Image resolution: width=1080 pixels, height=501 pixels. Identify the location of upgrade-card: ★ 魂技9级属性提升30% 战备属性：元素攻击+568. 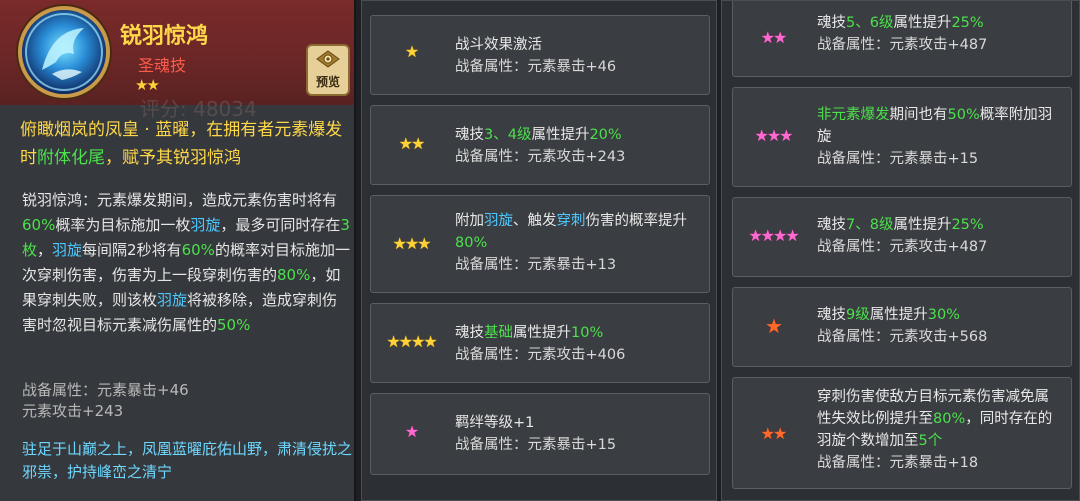
(902, 327).